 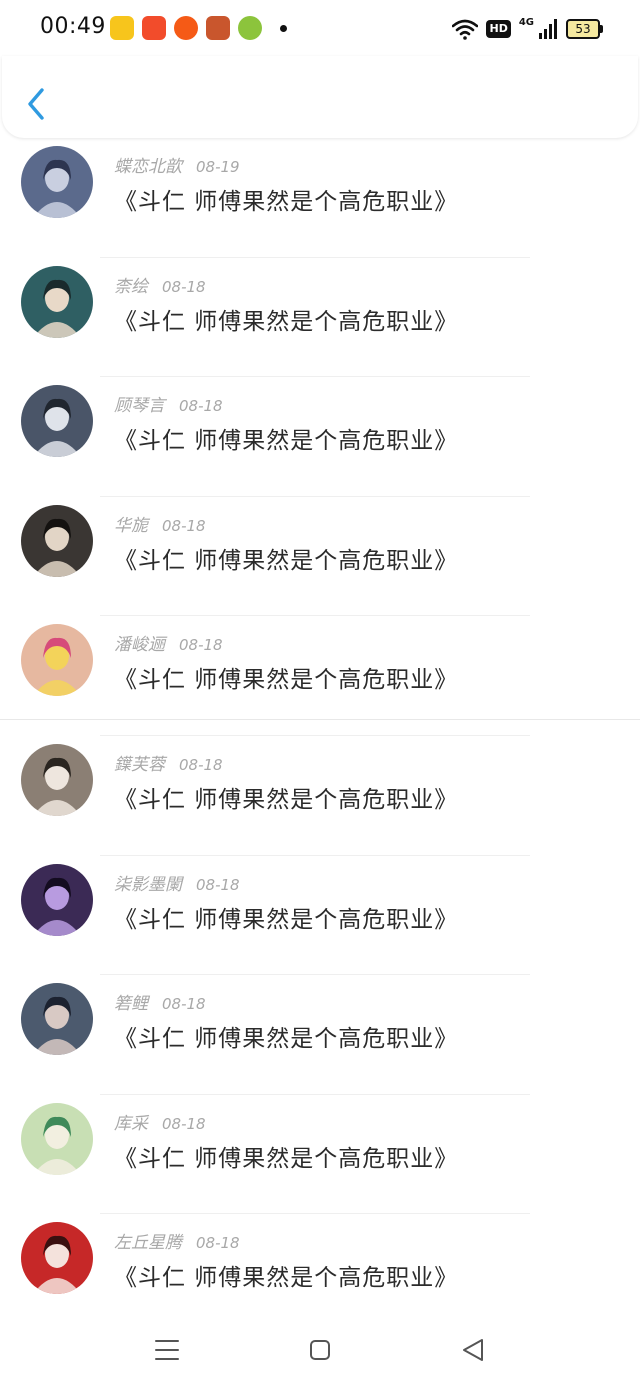 I want to click on comment-author-name: 柒影墨闌, so click(x=148, y=885).